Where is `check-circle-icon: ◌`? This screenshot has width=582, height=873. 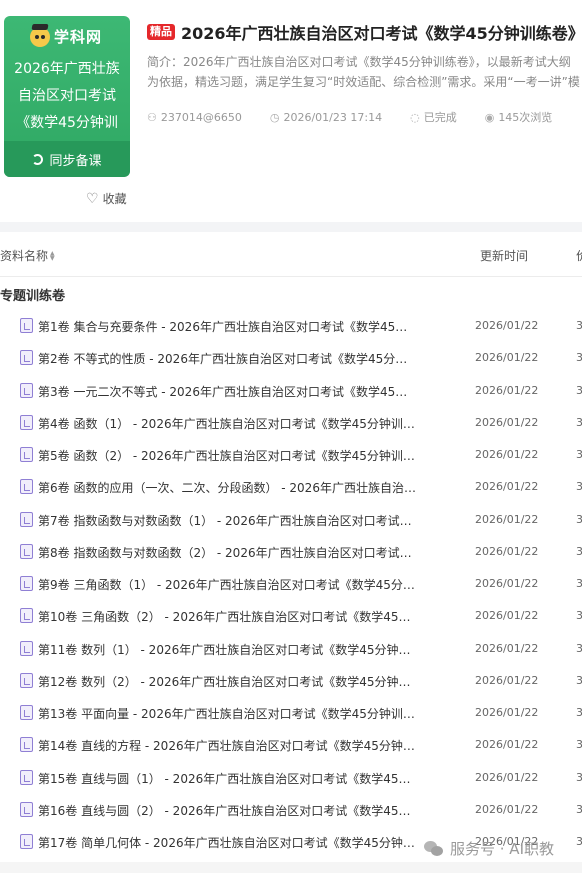
check-circle-icon: ◌ is located at coordinates (415, 117).